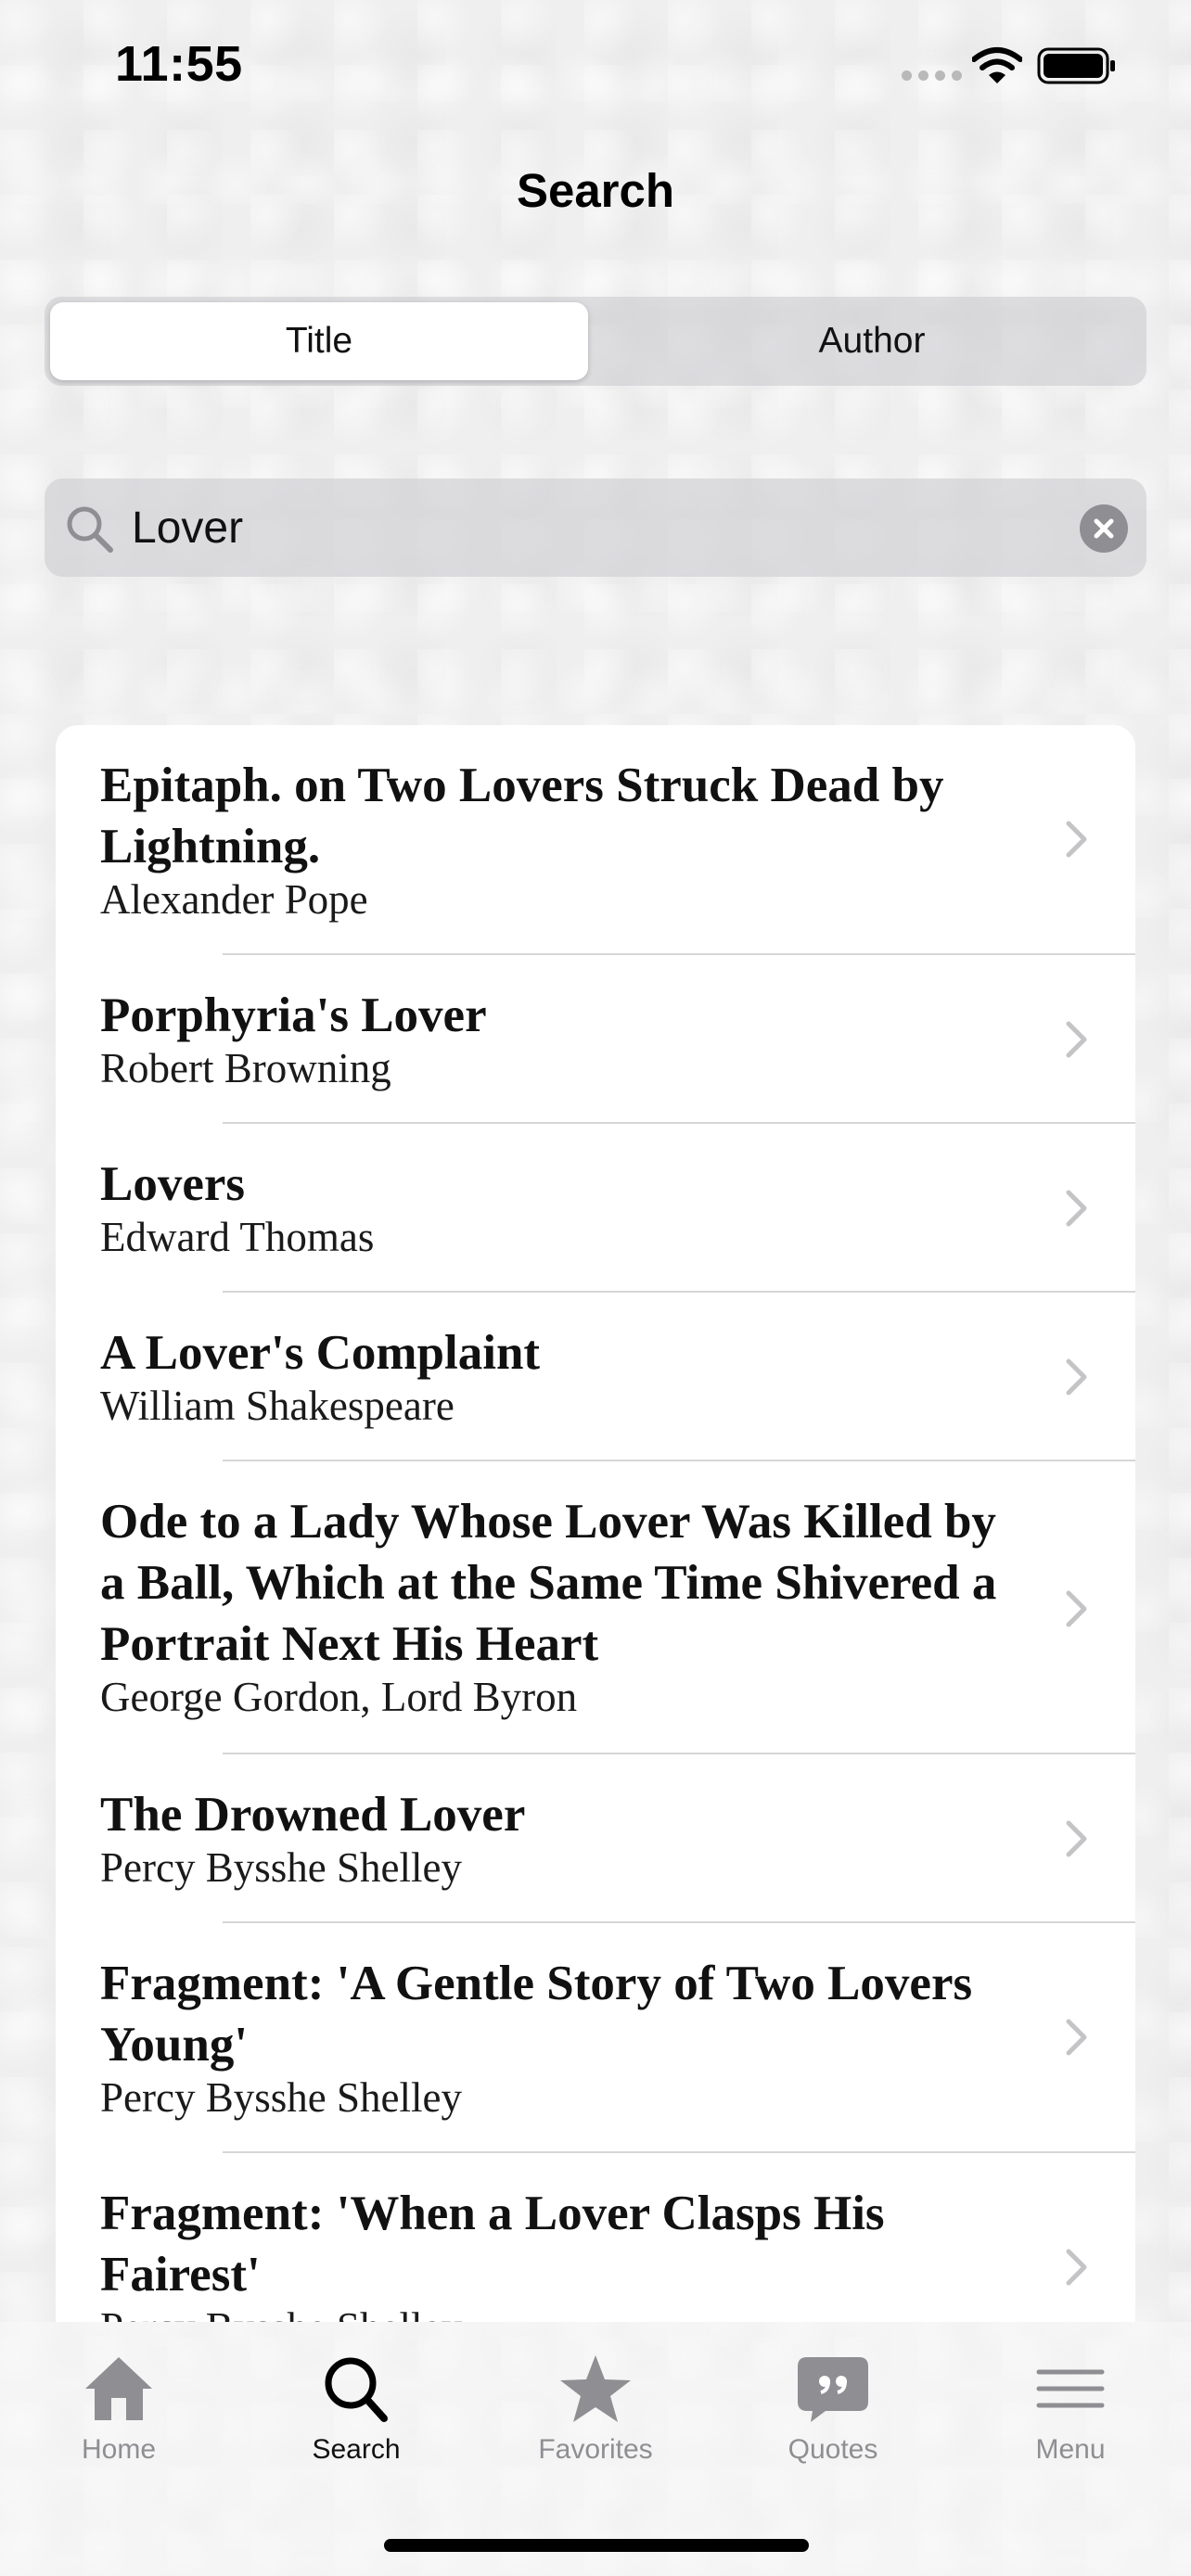 The width and height of the screenshot is (1191, 2576). I want to click on tab-label: Favorites, so click(595, 2449).